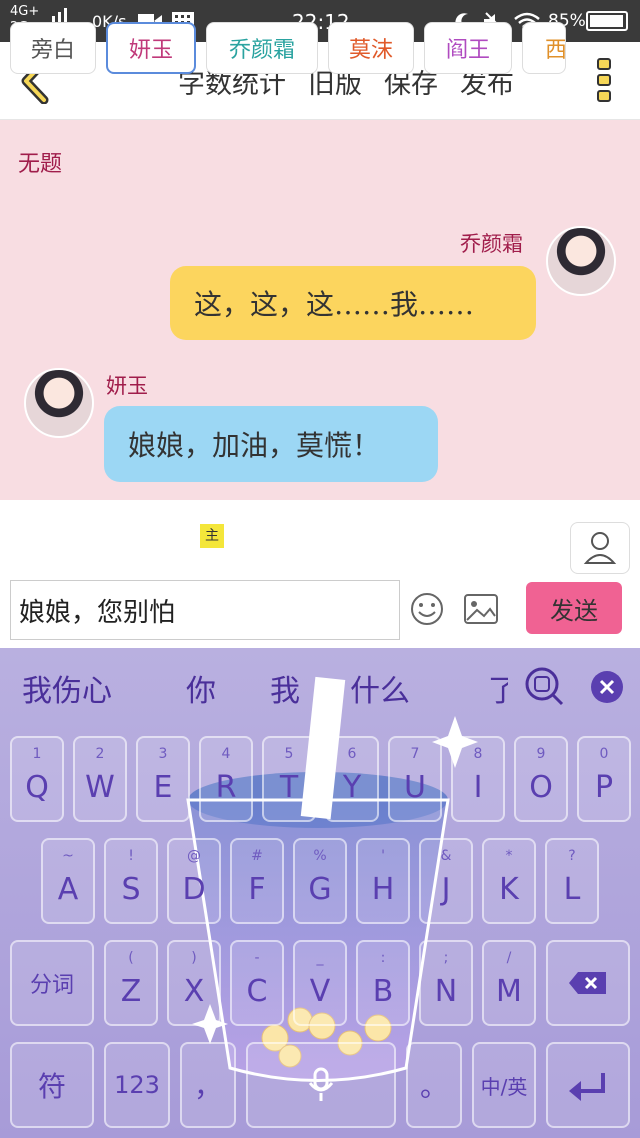 The width and height of the screenshot is (640, 1138). I want to click on key-label: N, so click(446, 991).